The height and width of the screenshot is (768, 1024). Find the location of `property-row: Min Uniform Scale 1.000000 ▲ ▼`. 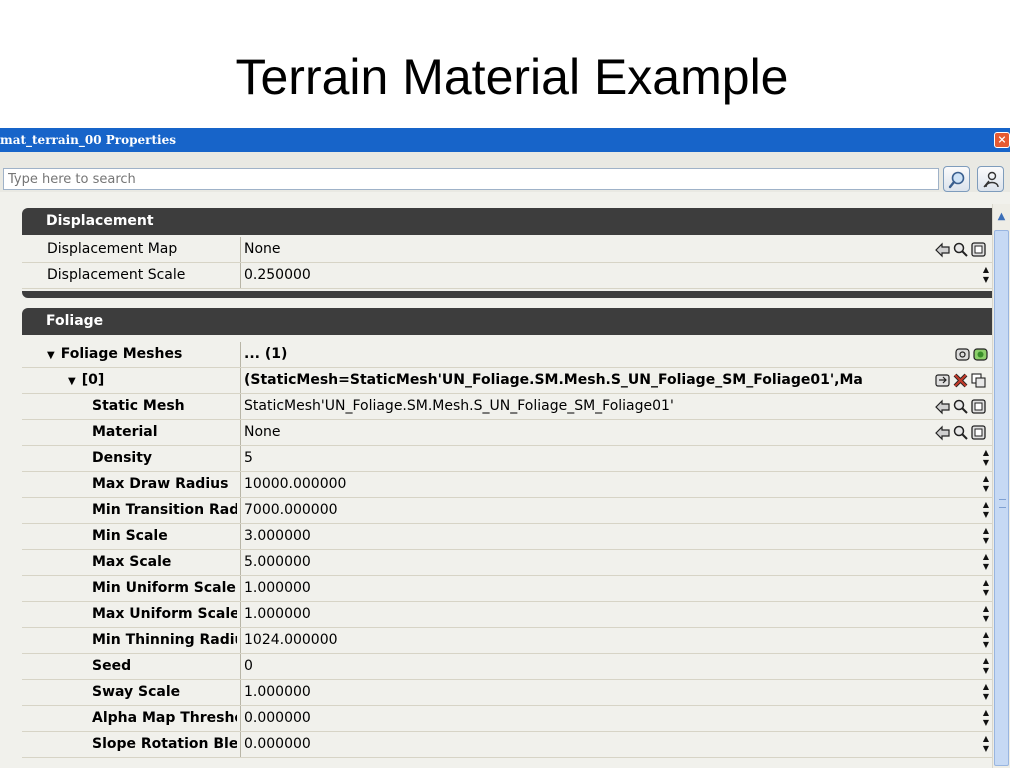

property-row: Min Uniform Scale 1.000000 ▲ ▼ is located at coordinates (507, 589).